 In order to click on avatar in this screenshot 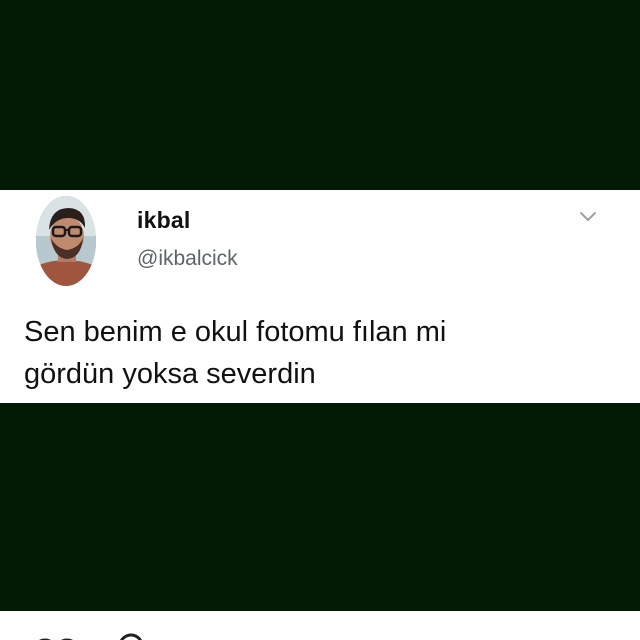, I will do `click(66, 241)`.